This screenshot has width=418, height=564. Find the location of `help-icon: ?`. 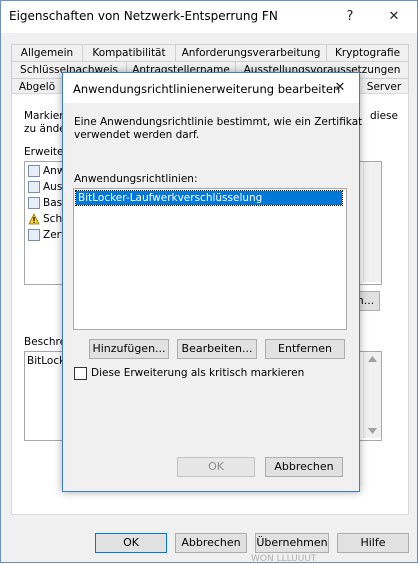

help-icon: ? is located at coordinates (350, 17).